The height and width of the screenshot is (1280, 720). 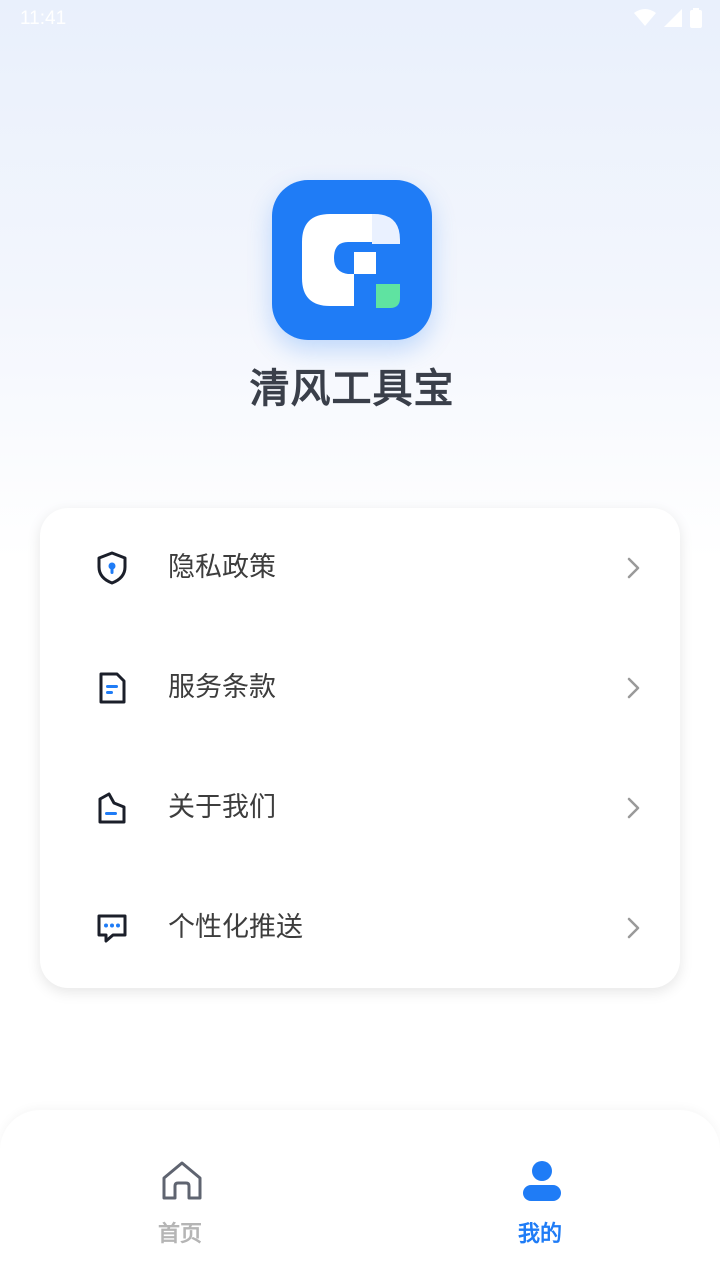 What do you see at coordinates (222, 567) in the screenshot?
I see `menu-item-label: 隐私政策` at bounding box center [222, 567].